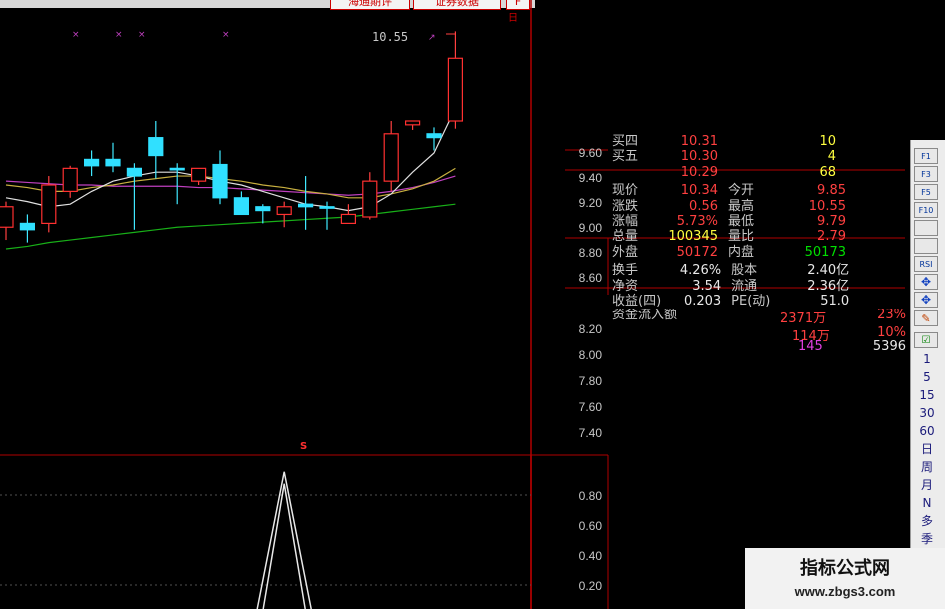  I want to click on indicator-tick: 0.20, so click(590, 586).